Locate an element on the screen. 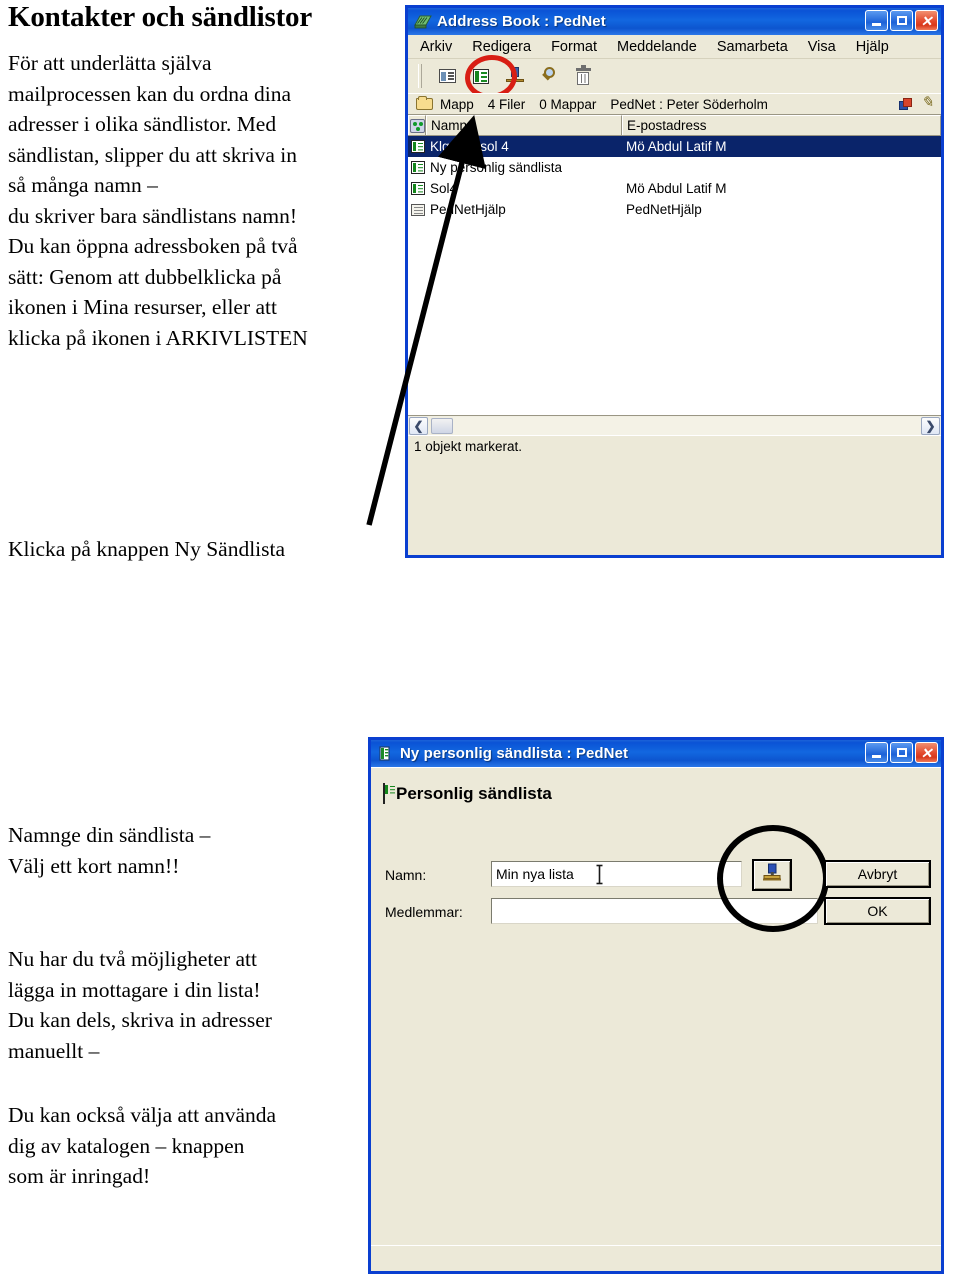 This screenshot has height=1280, width=960. delete-button is located at coordinates (583, 76).